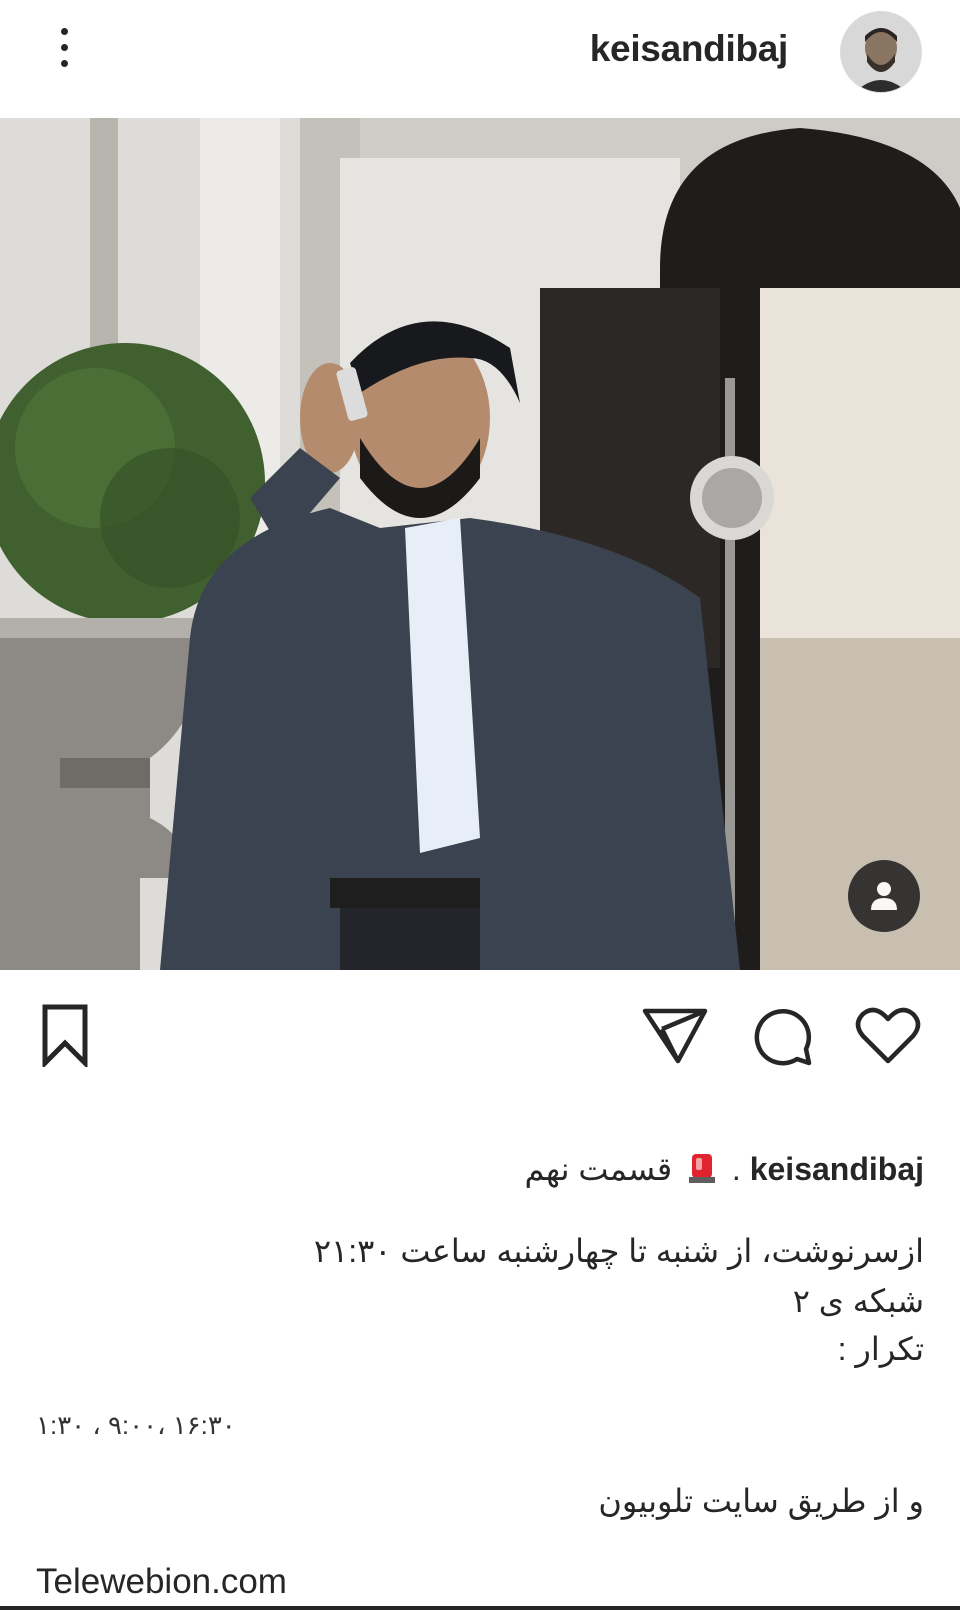 This screenshot has height=1610, width=960. Describe the element at coordinates (161, 1582) in the screenshot. I see `caption-site-link: Telewebion.com` at that location.